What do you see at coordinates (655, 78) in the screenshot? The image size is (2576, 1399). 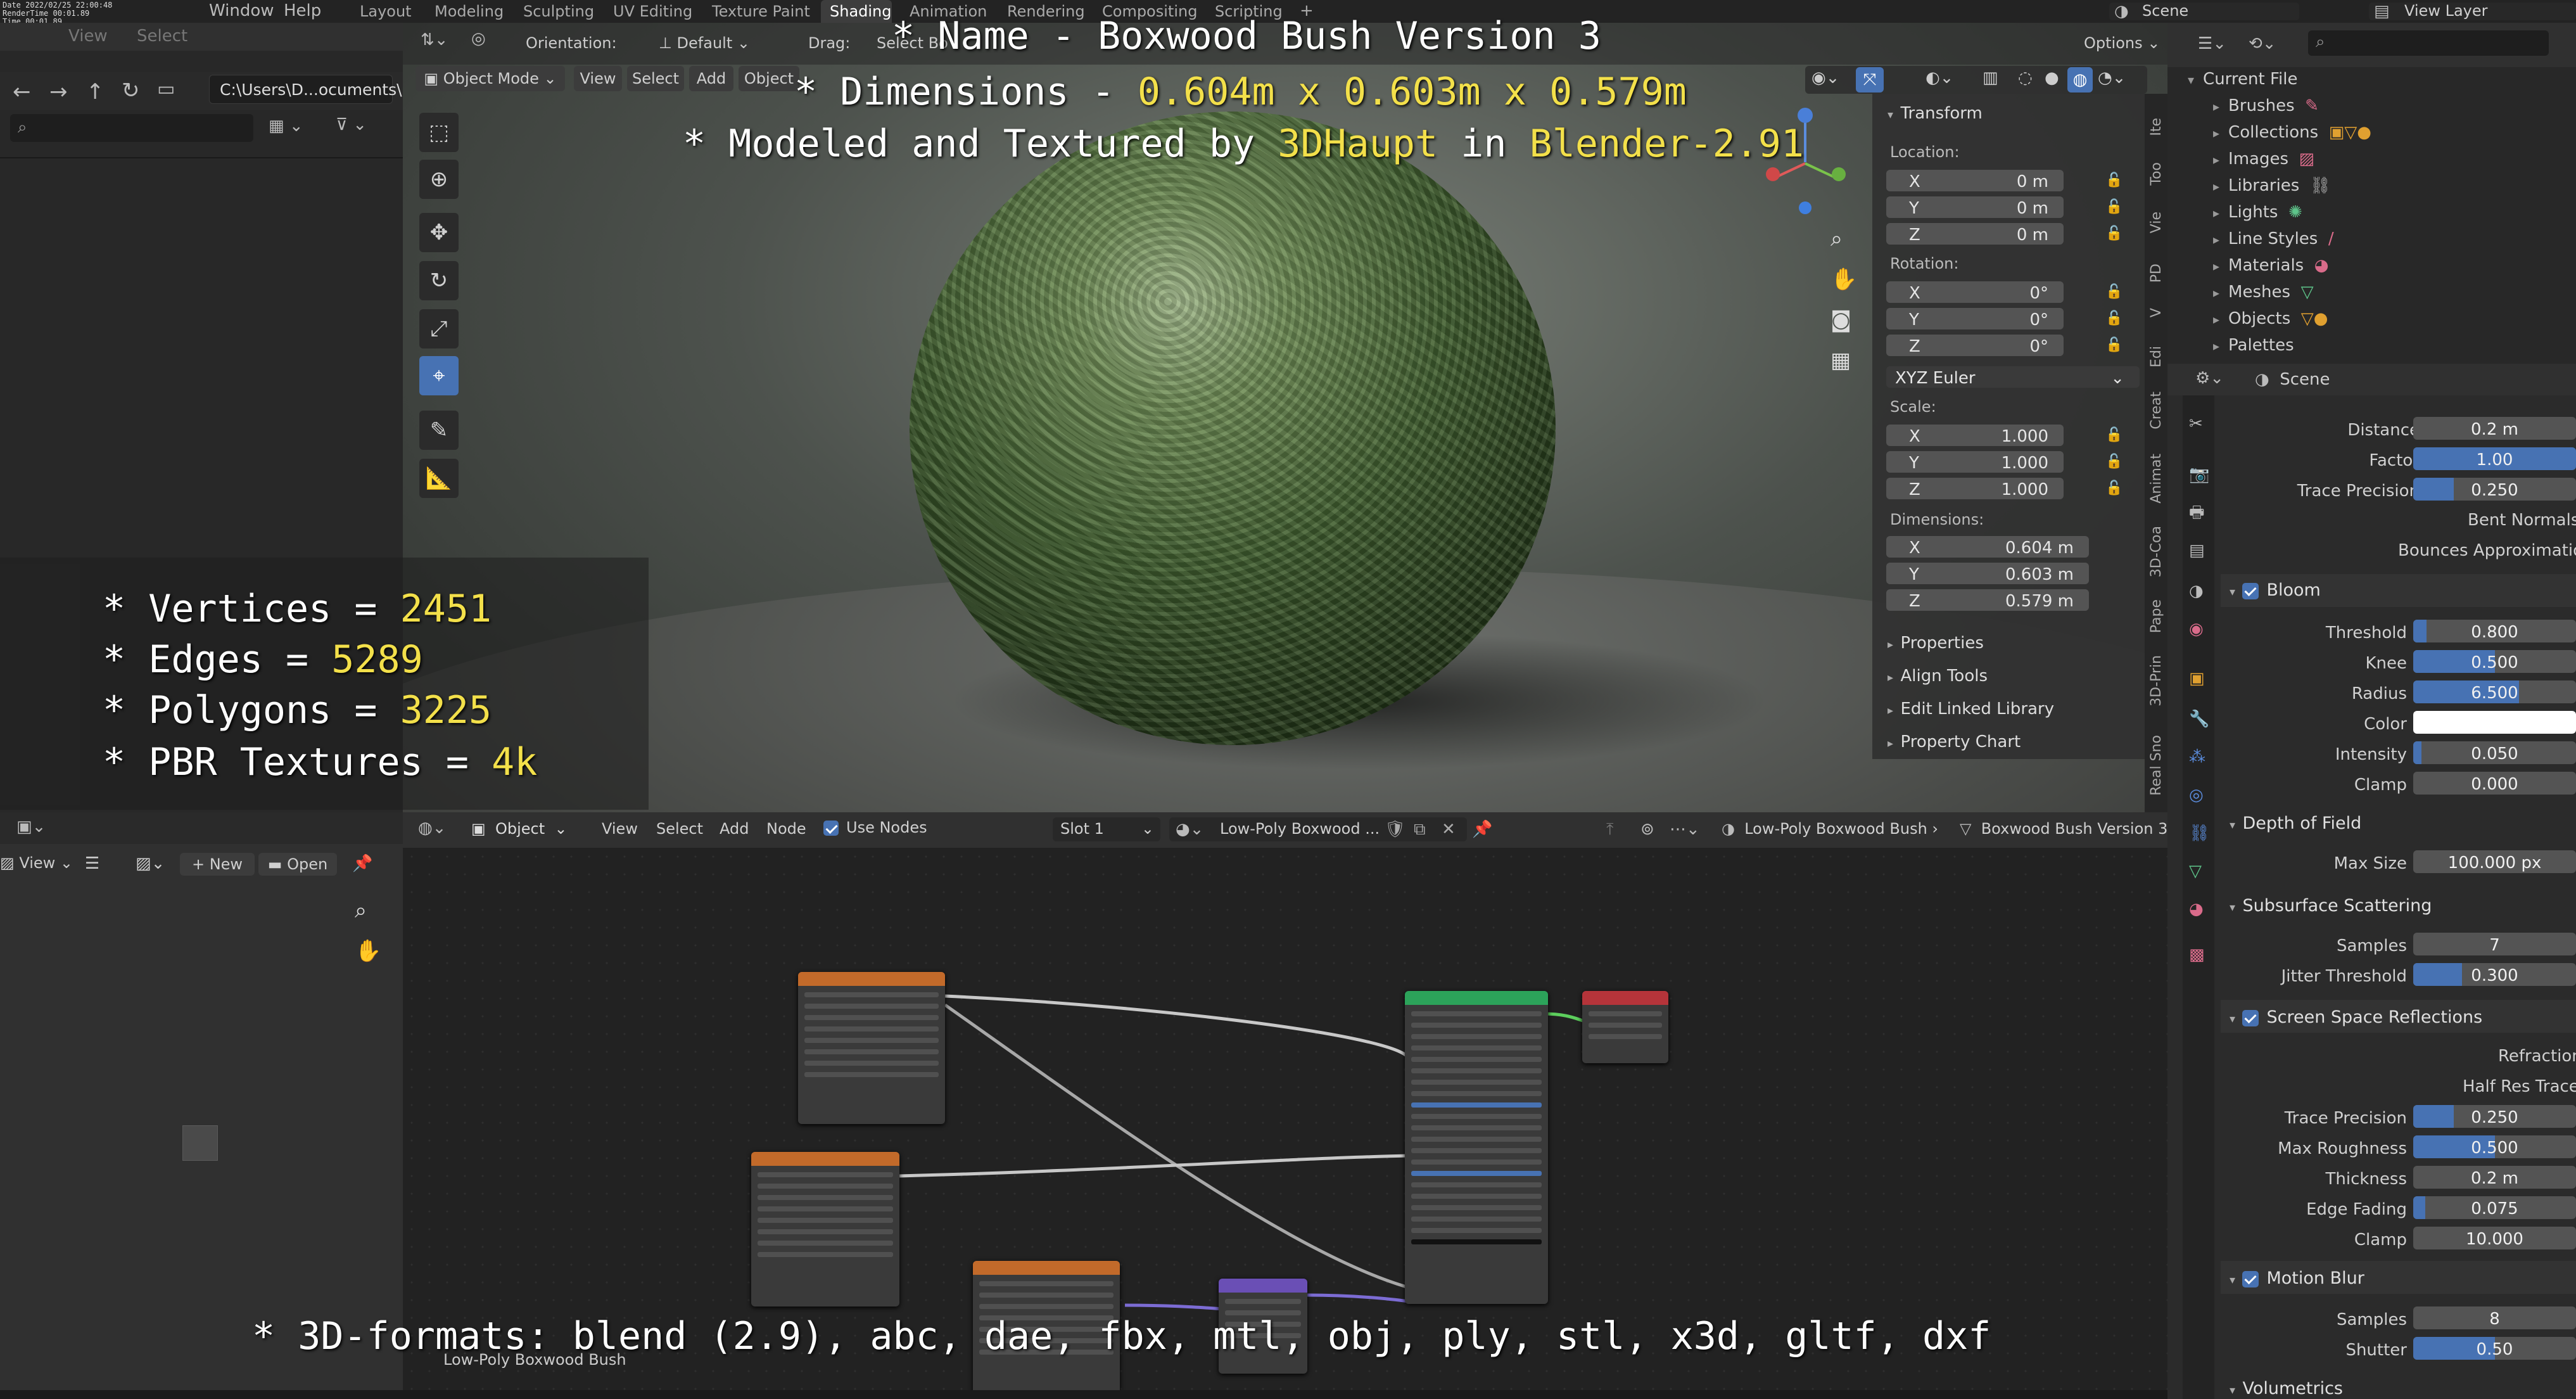 I see `vp-menu-select: Select` at bounding box center [655, 78].